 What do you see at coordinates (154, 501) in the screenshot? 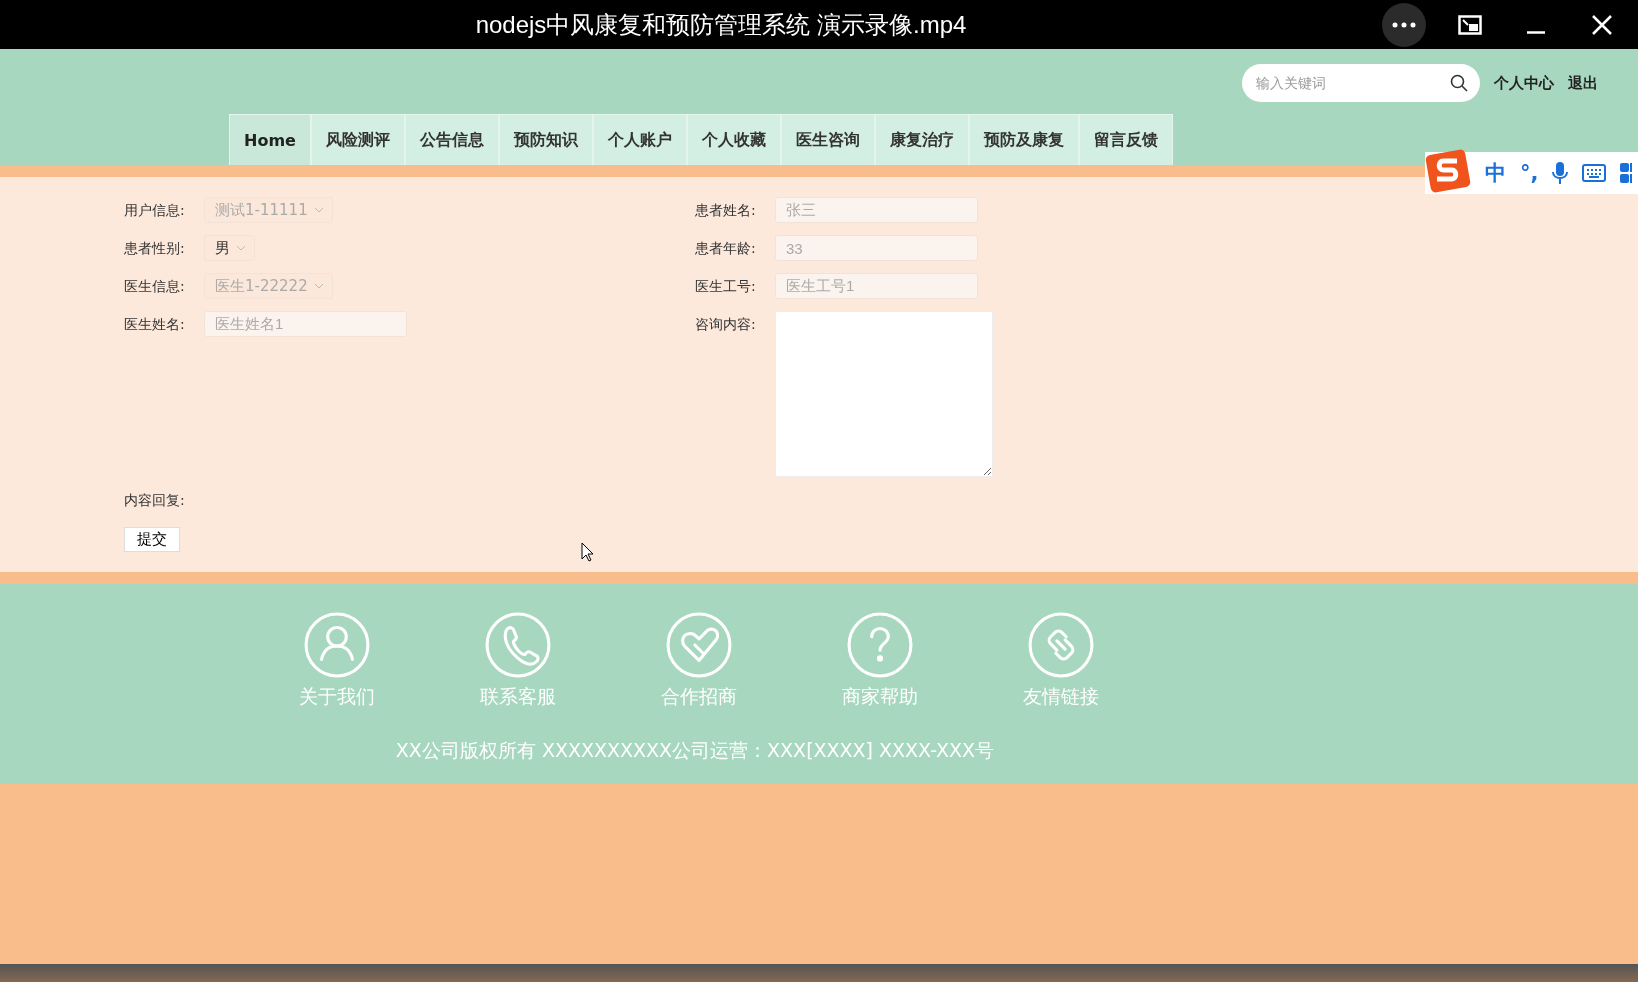
I see `field-label: 内容回复:` at bounding box center [154, 501].